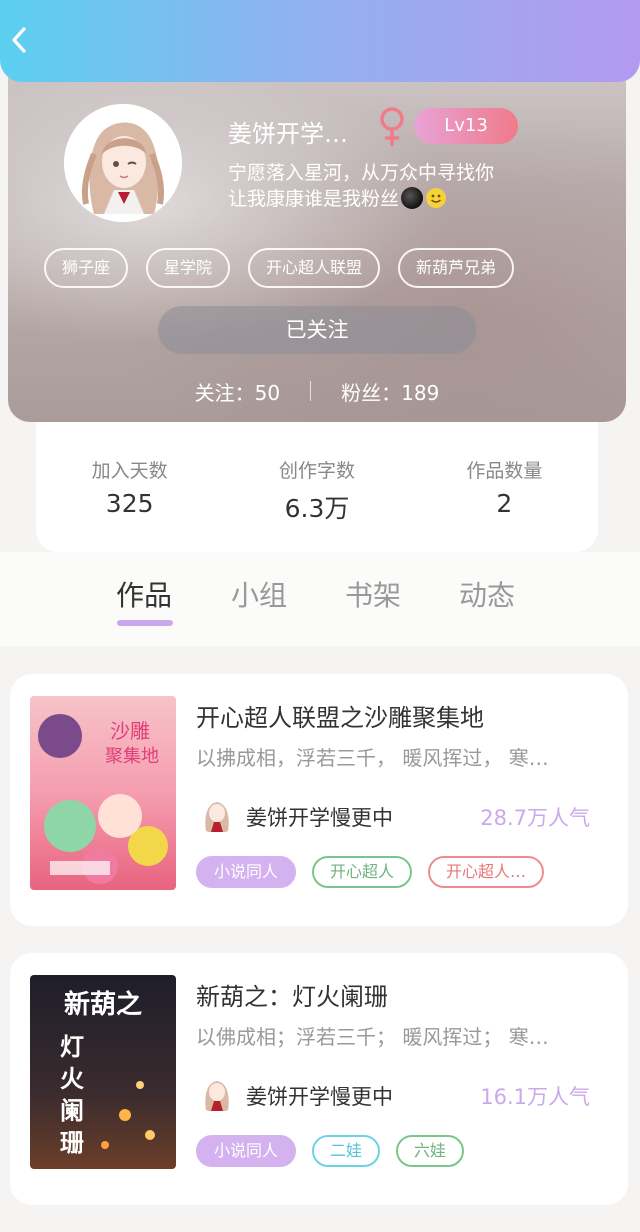  I want to click on avatar-illustration, so click(123, 163).